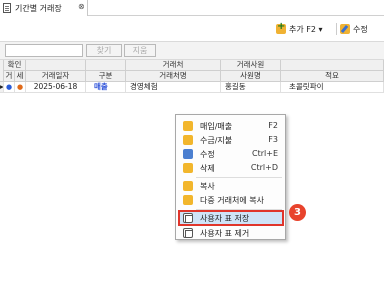  What do you see at coordinates (332, 87) in the screenshot?
I see `table-cell-memo: 초콜릿파이` at bounding box center [332, 87].